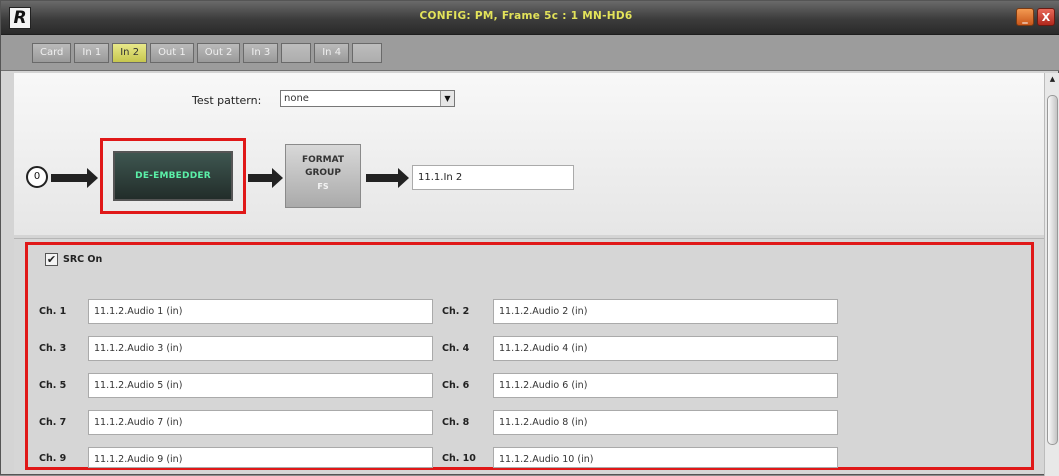 The image size is (1059, 476). I want to click on ch-field: 11.1.2.Audio 6 (in), so click(665, 385).